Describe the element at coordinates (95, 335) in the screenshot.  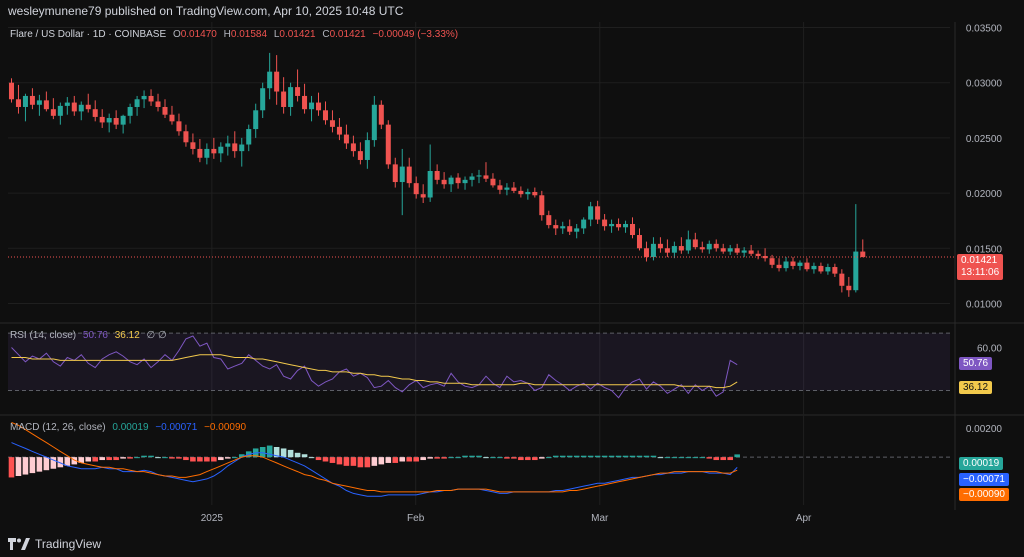
I see `rsi-legend-value: 50.76` at that location.